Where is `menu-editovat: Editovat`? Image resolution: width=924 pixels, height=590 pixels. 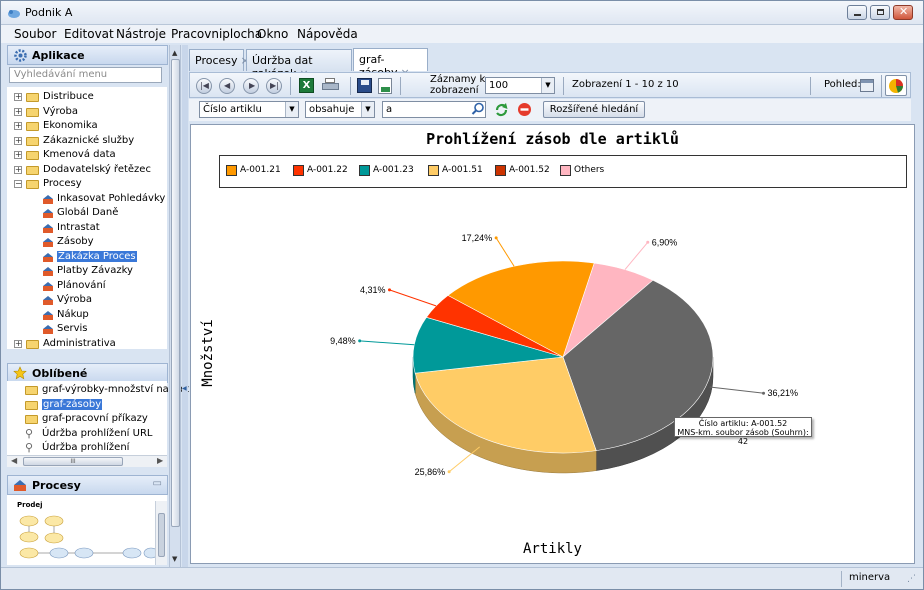 menu-editovat: Editovat is located at coordinates (89, 34).